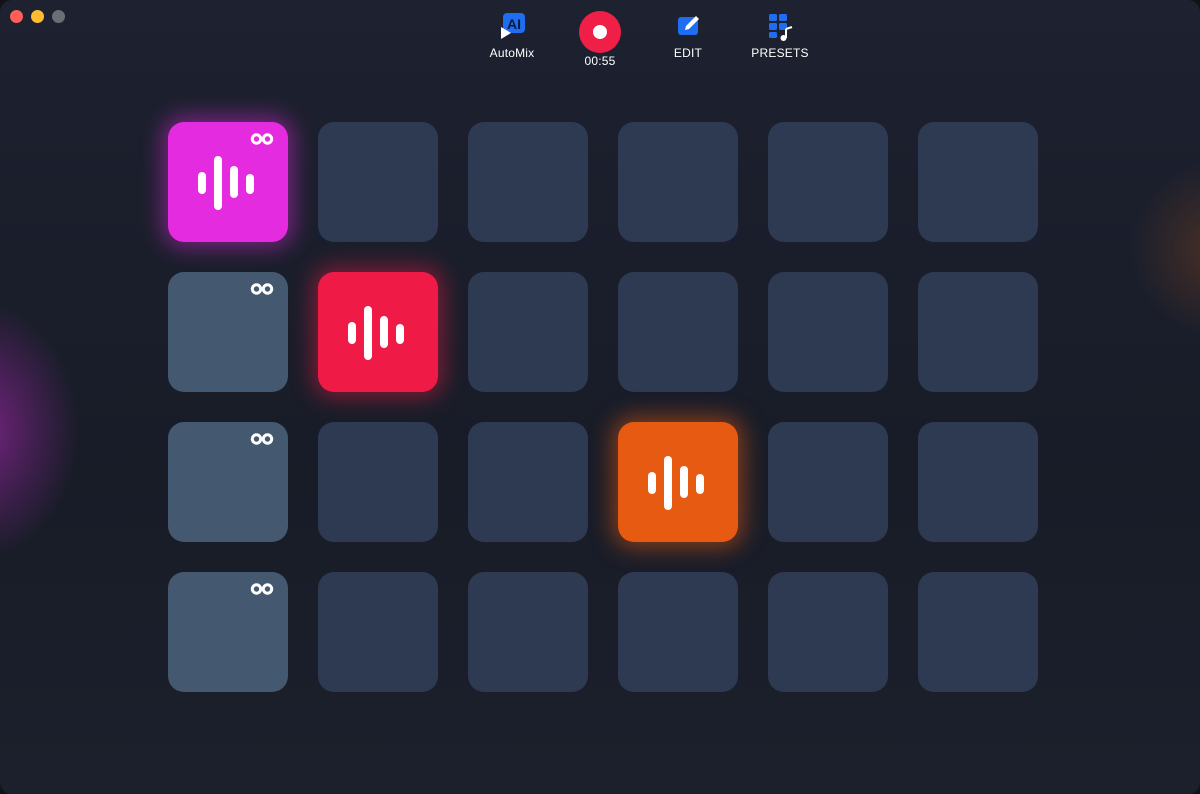 The height and width of the screenshot is (794, 1200). I want to click on pad-r3-c1, so click(228, 482).